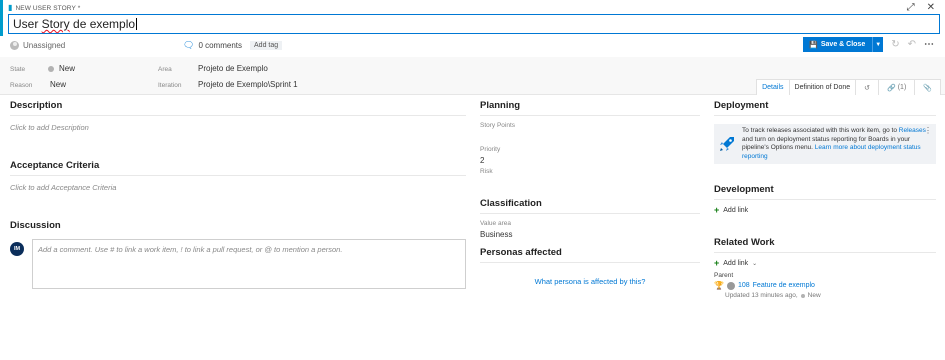  What do you see at coordinates (495, 223) in the screenshot?
I see `value-area-label: Value area` at bounding box center [495, 223].